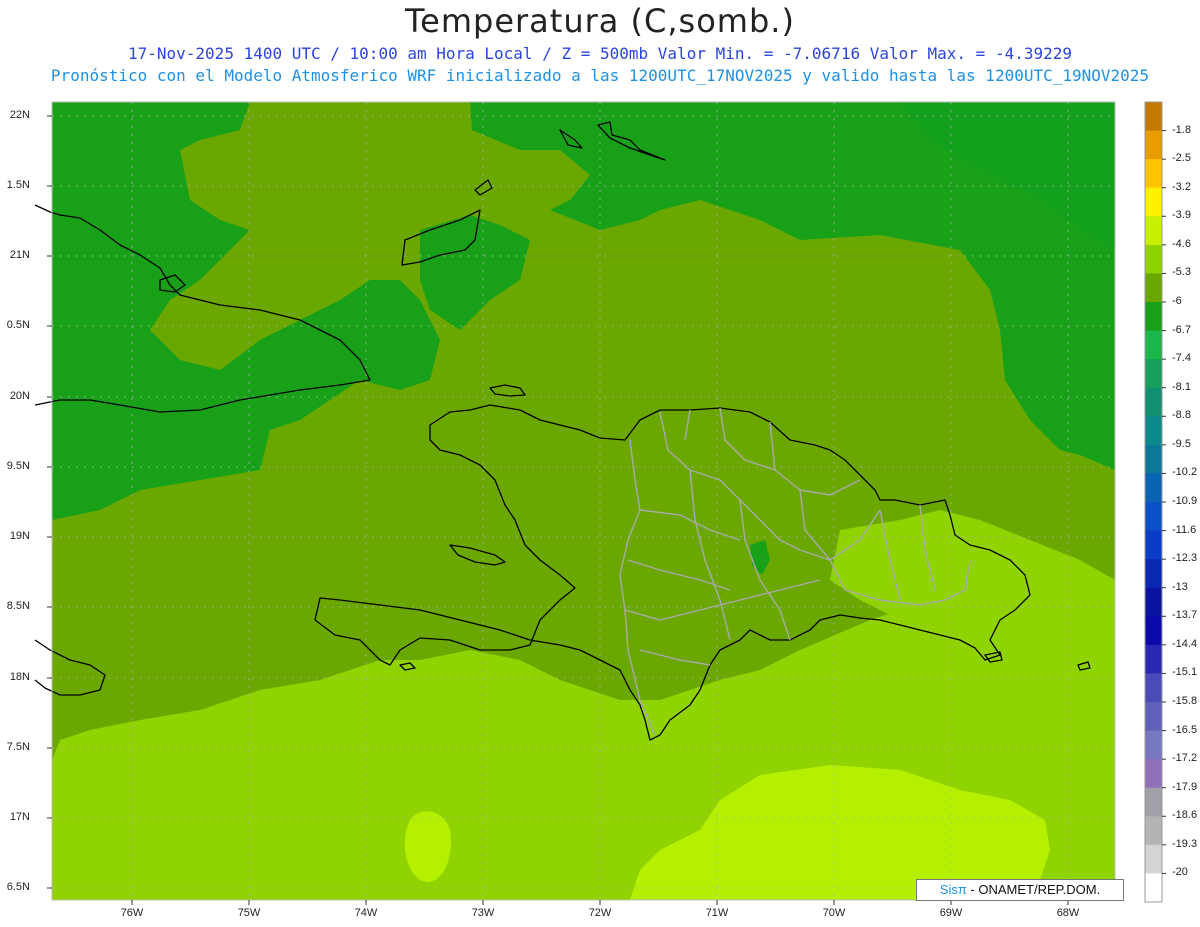  What do you see at coordinates (19, 817) in the screenshot?
I see `lat-label: 17N` at bounding box center [19, 817].